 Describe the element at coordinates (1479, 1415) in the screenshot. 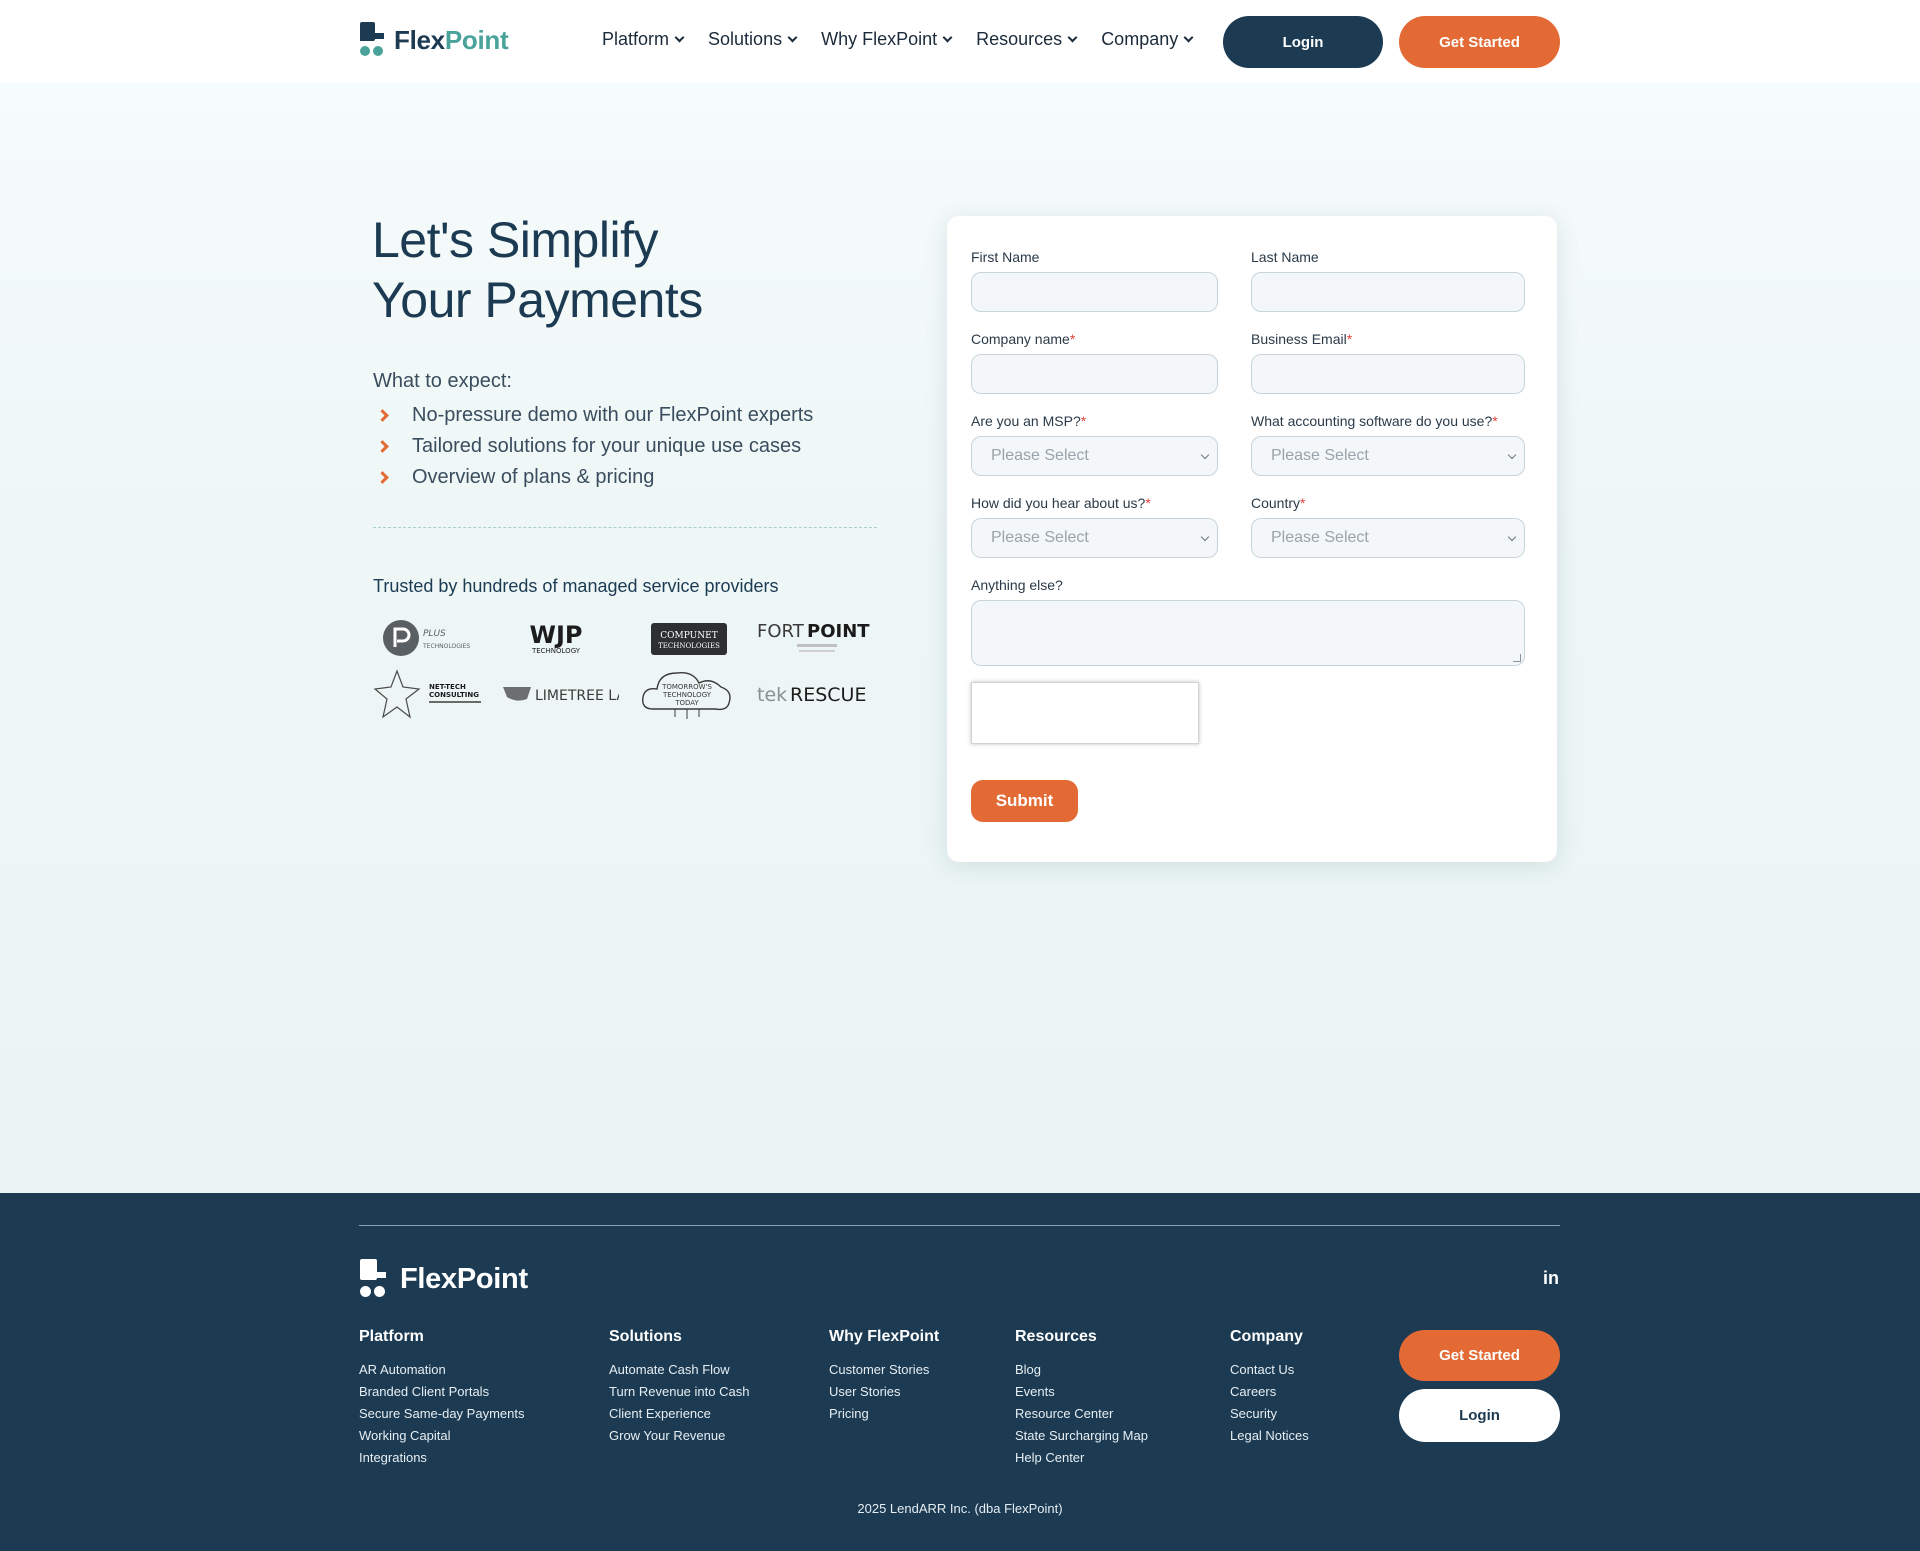

I see `footer-login-button: Login` at that location.